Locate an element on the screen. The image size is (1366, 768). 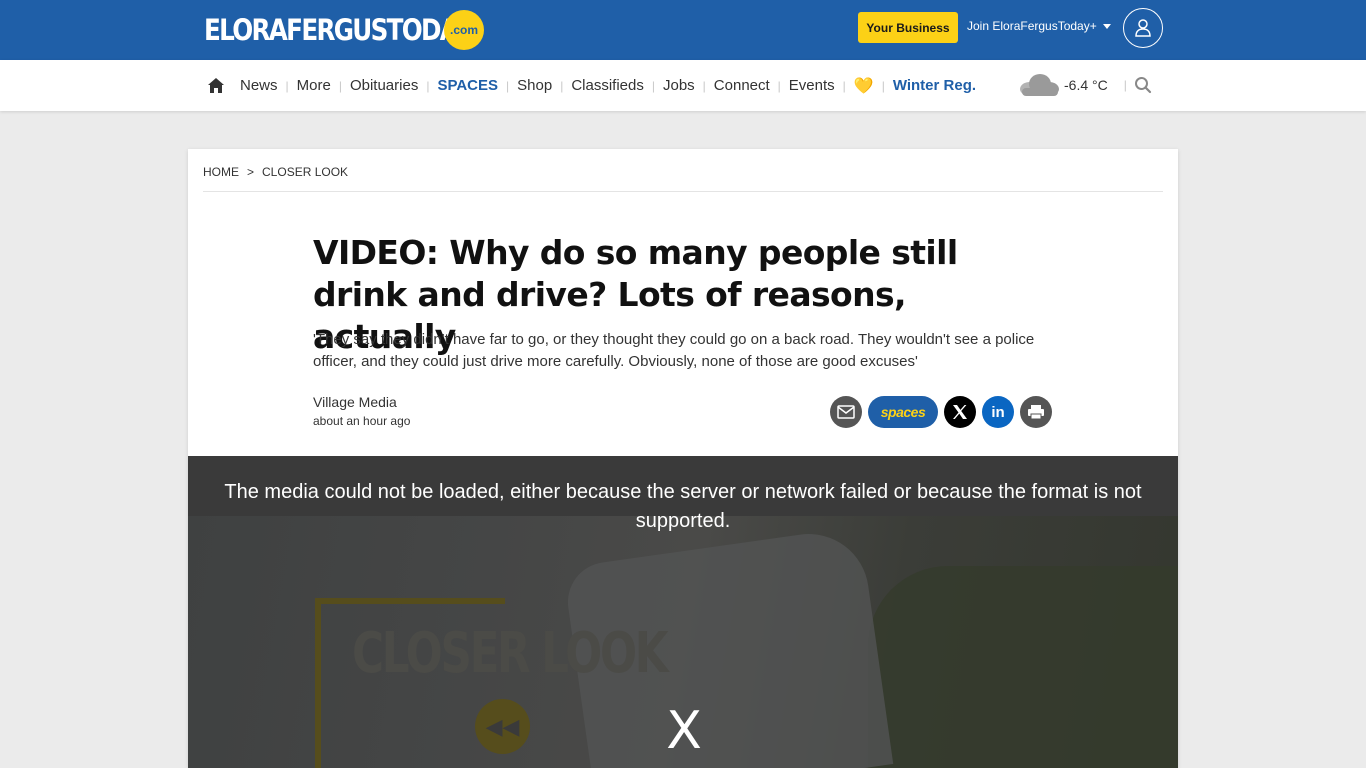
search-button is located at coordinates (1143, 87).